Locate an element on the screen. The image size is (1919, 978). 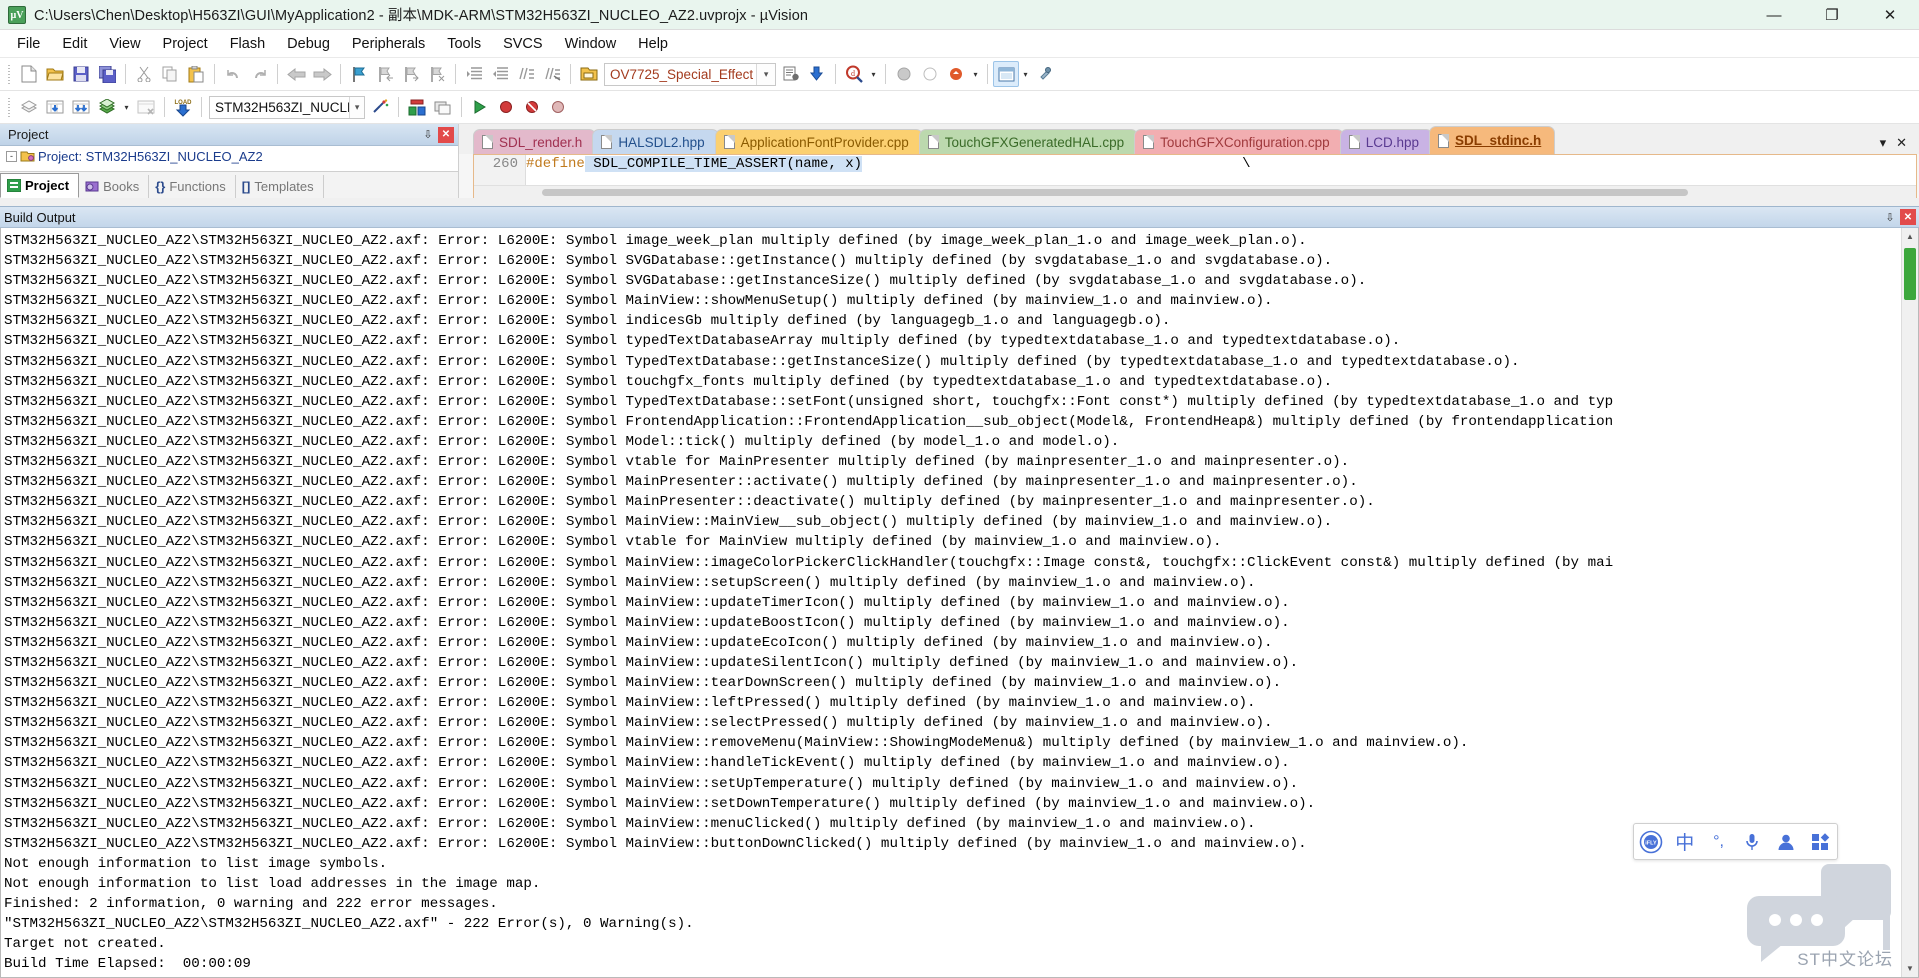
menu-project: Project is located at coordinates (185, 44).